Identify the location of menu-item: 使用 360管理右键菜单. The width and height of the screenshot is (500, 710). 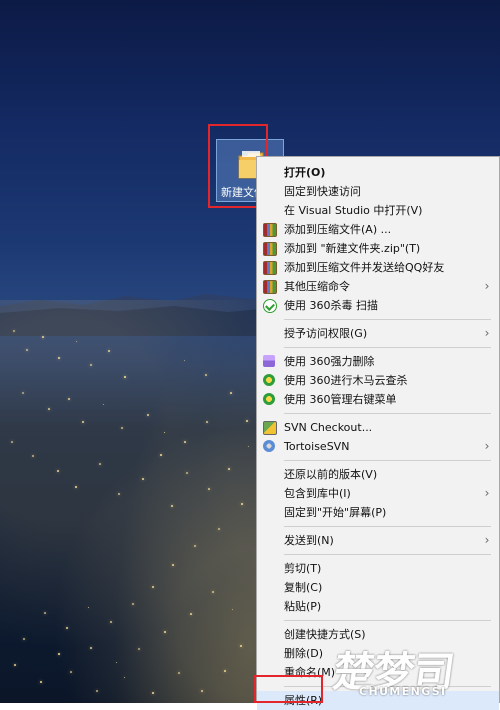
(378, 399).